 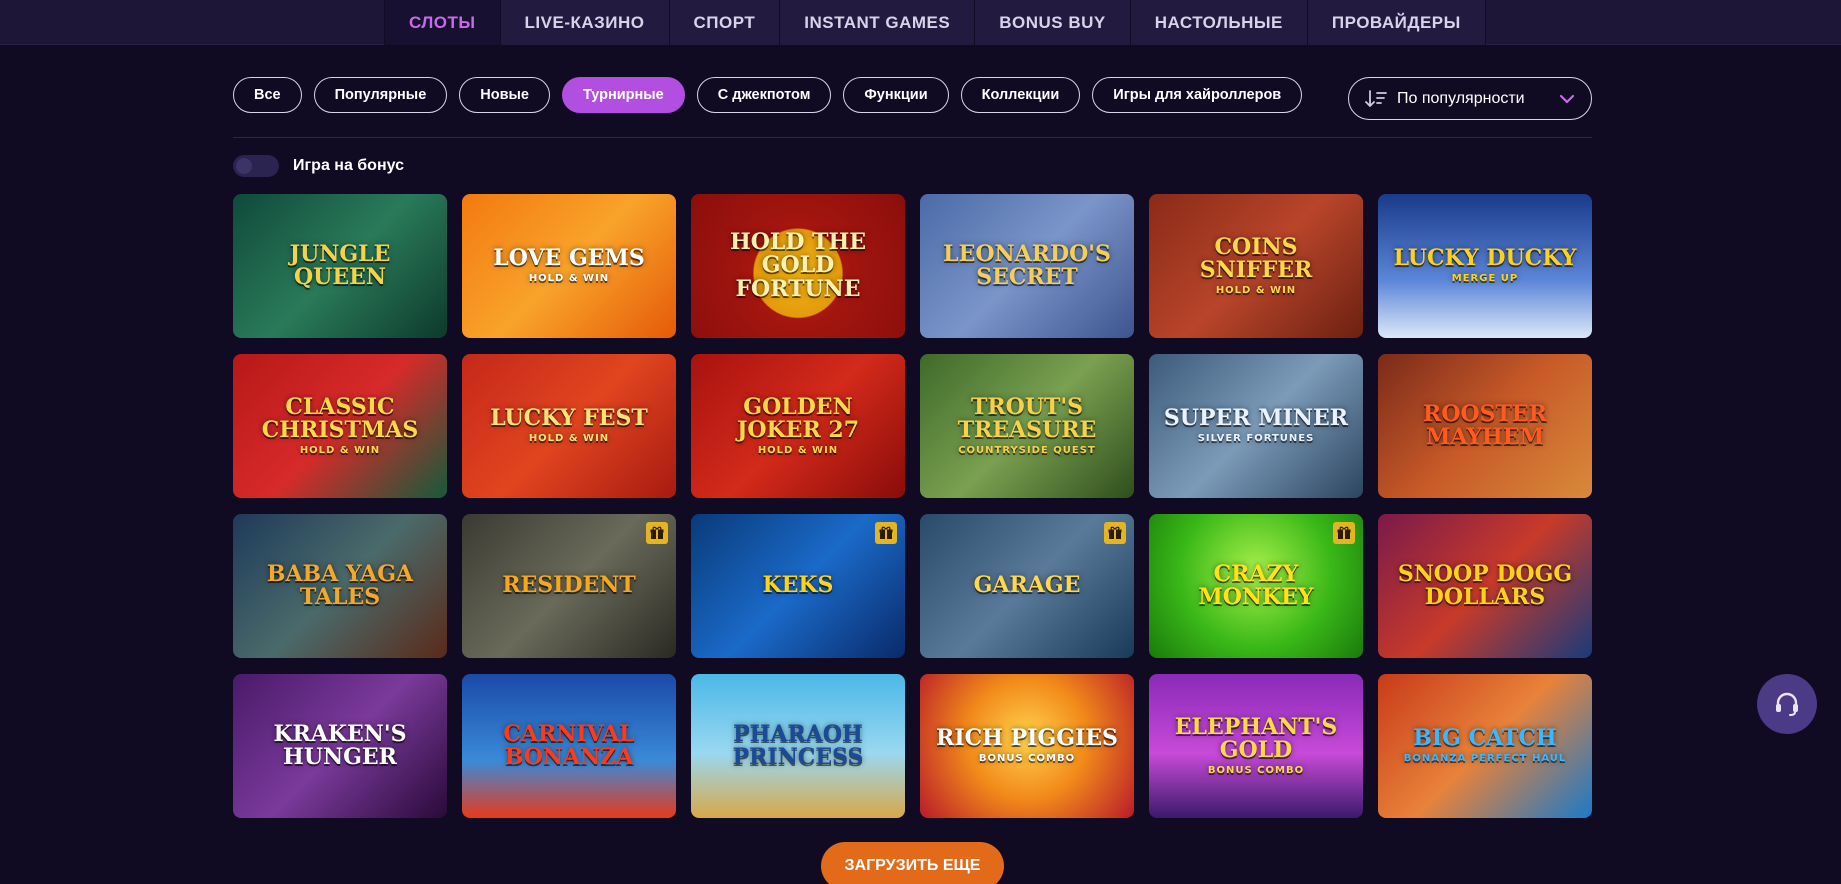 I want to click on game-card: Kraken's Hunger, so click(x=340, y=746).